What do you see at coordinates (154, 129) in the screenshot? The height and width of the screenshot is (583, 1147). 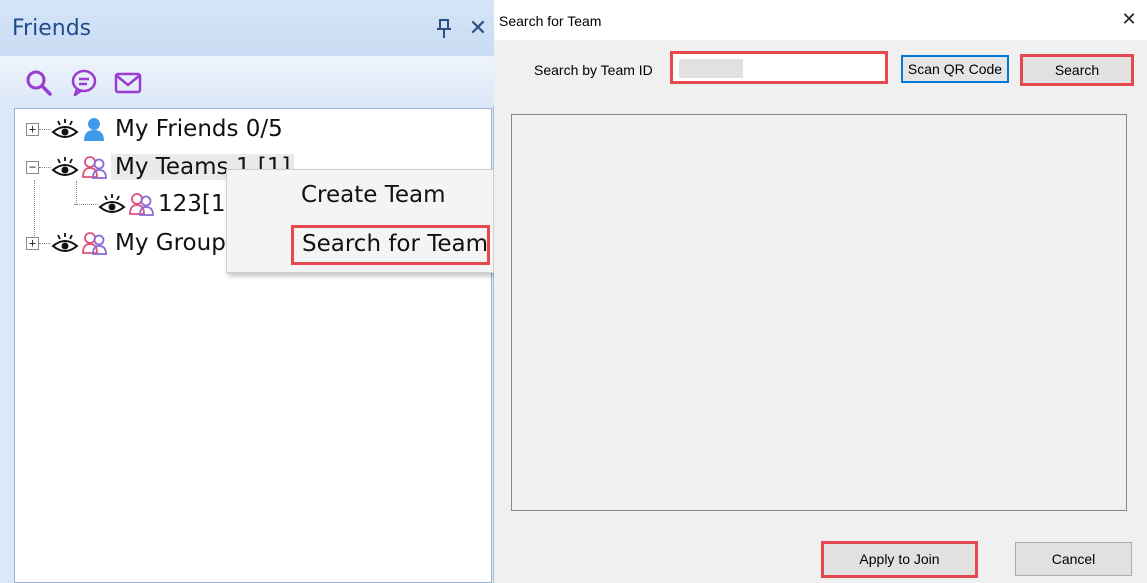 I see `tree-item-my-friends: + My Friends 0/5` at bounding box center [154, 129].